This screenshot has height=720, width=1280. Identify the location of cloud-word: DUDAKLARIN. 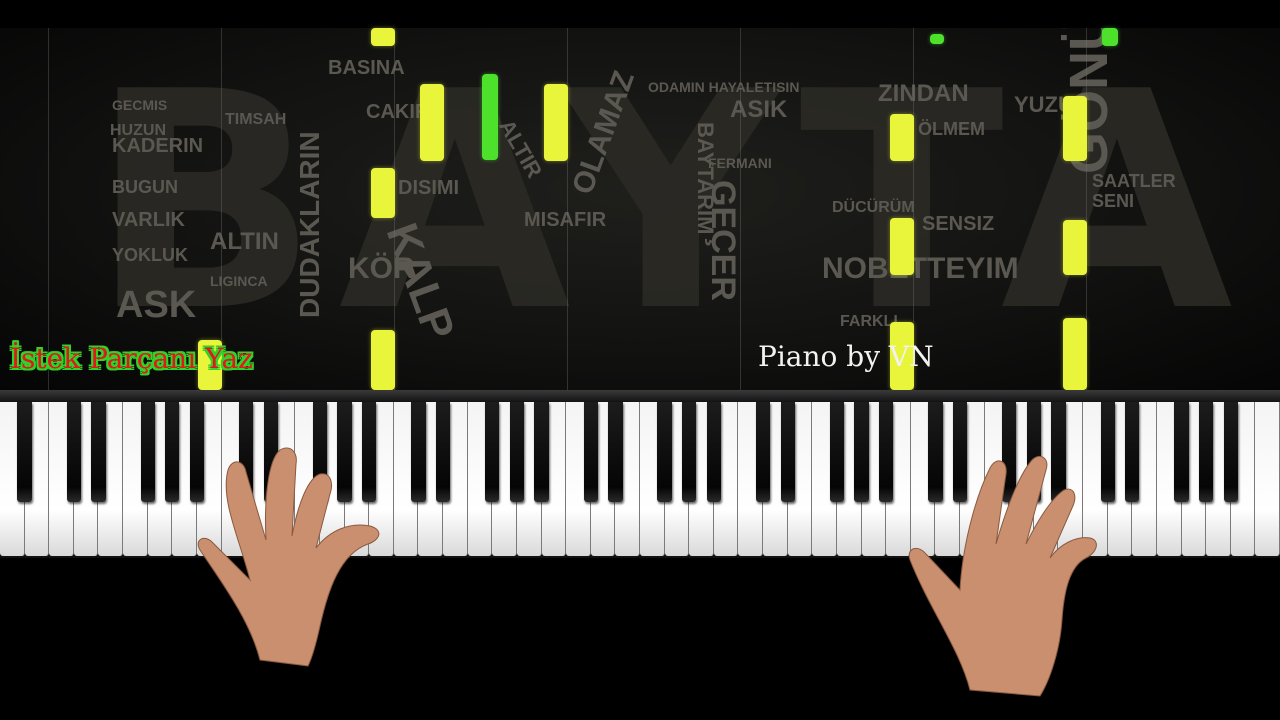
(309, 224).